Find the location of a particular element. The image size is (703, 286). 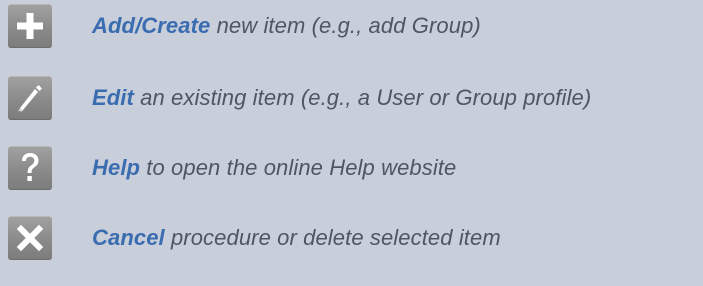

help-button is located at coordinates (30, 168).